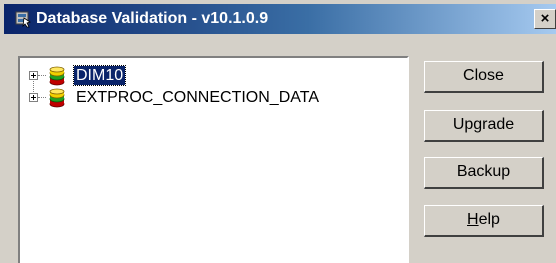  Describe the element at coordinates (484, 173) in the screenshot. I see `backup-button: Backup` at that location.